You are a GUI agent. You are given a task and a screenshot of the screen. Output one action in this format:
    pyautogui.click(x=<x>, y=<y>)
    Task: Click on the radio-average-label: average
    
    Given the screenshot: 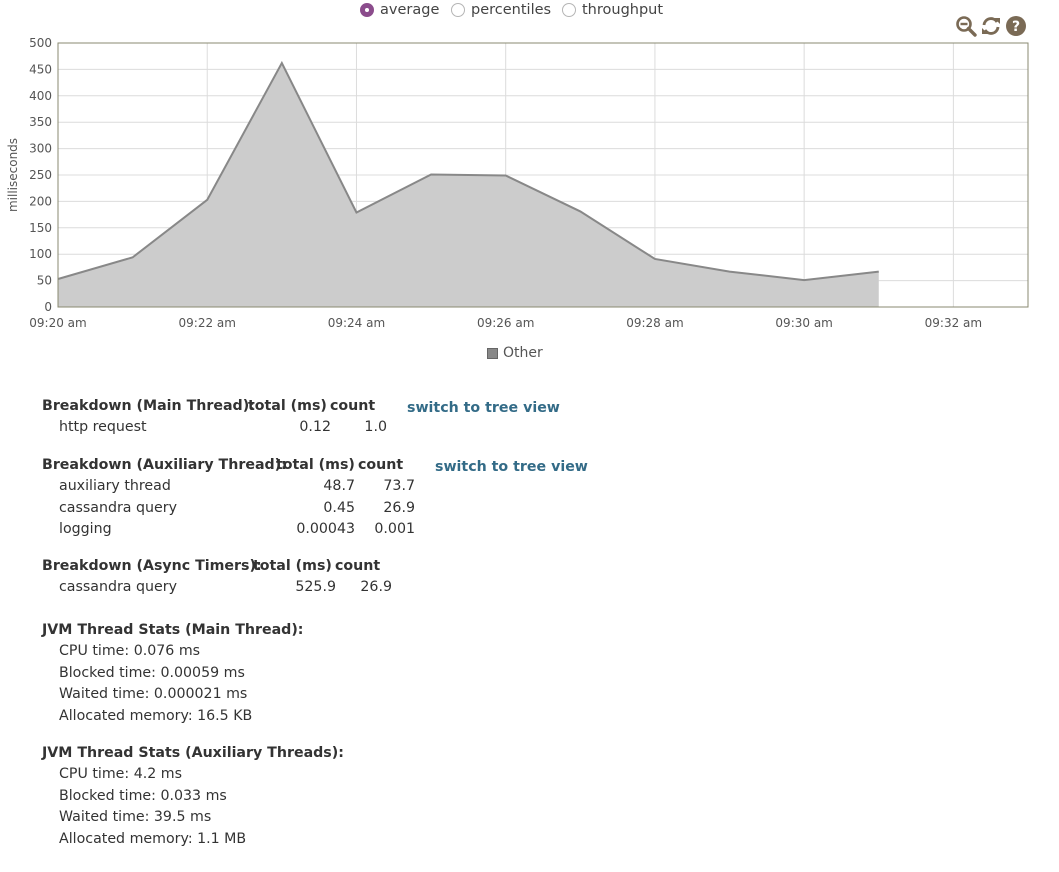 What is the action you would take?
    pyautogui.click(x=410, y=10)
    